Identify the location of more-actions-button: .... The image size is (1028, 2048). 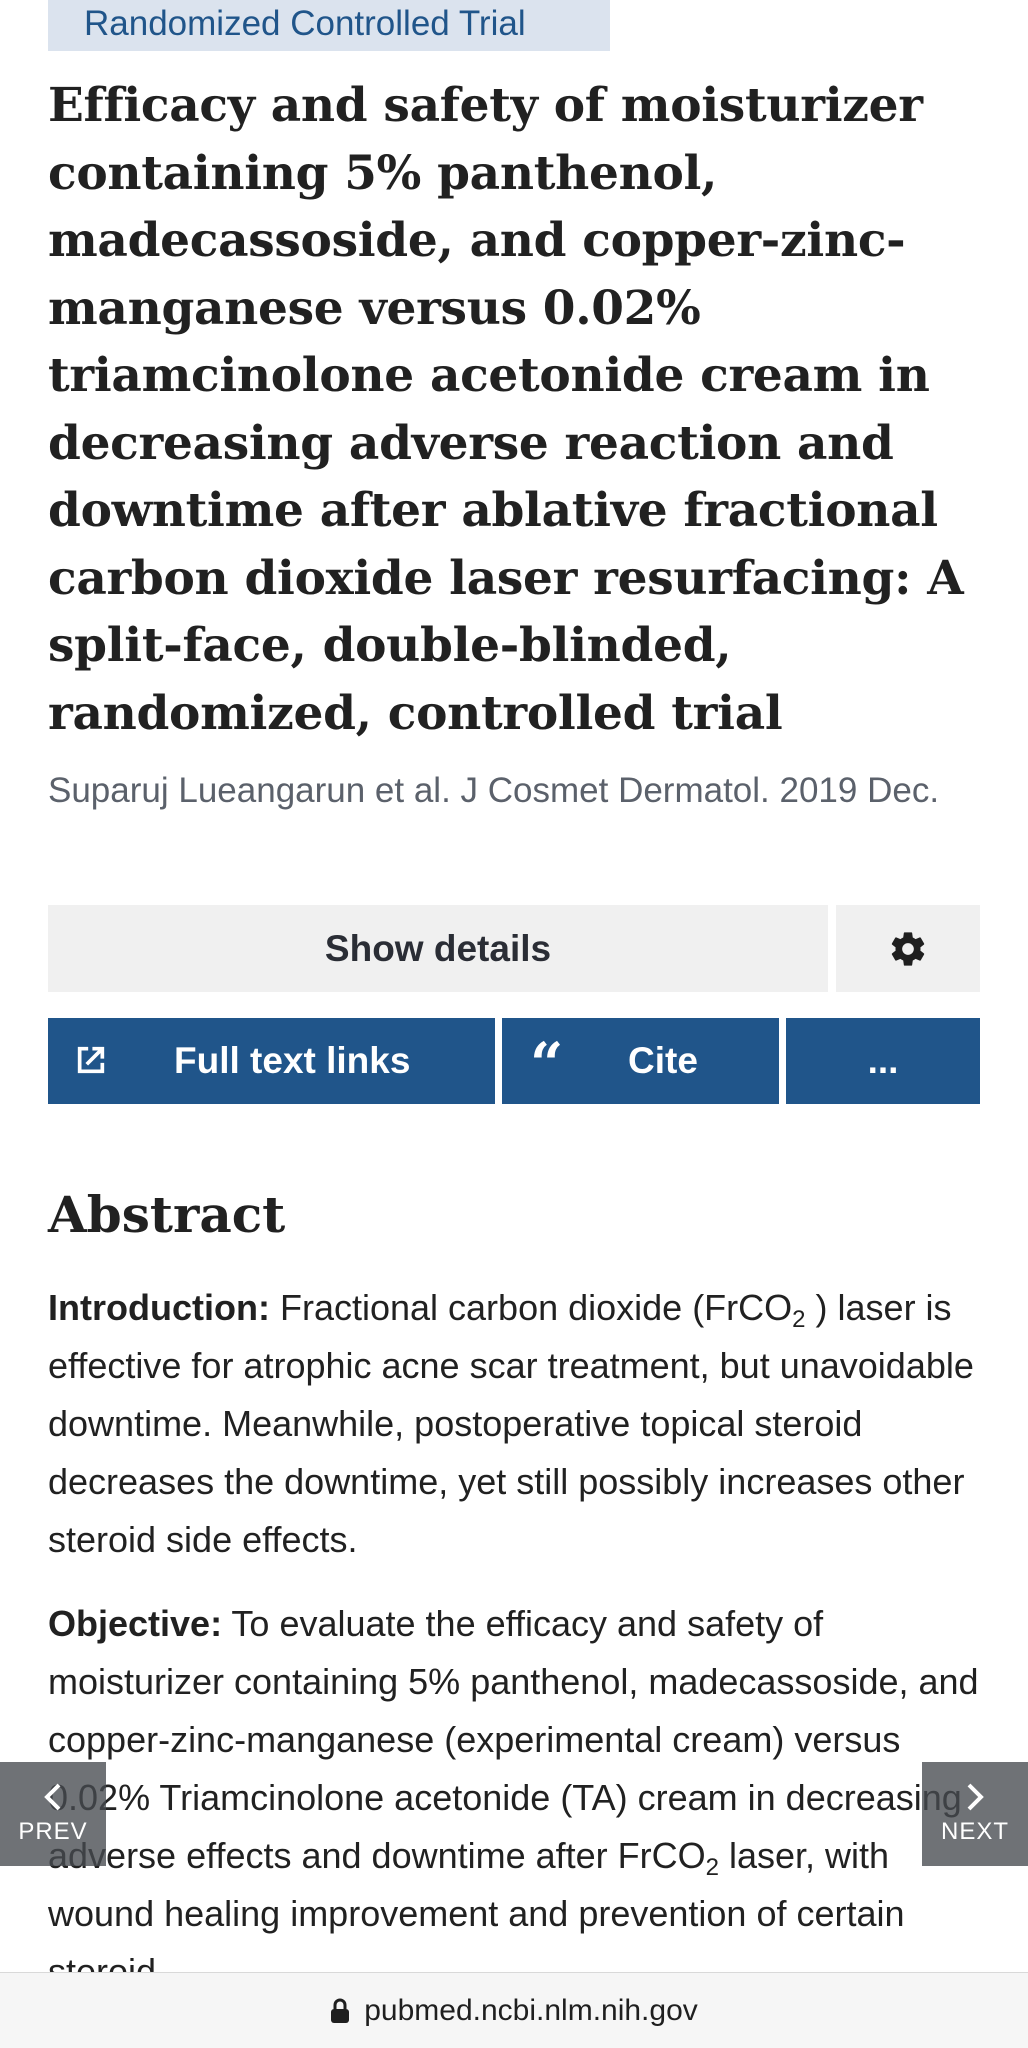
(883, 1061).